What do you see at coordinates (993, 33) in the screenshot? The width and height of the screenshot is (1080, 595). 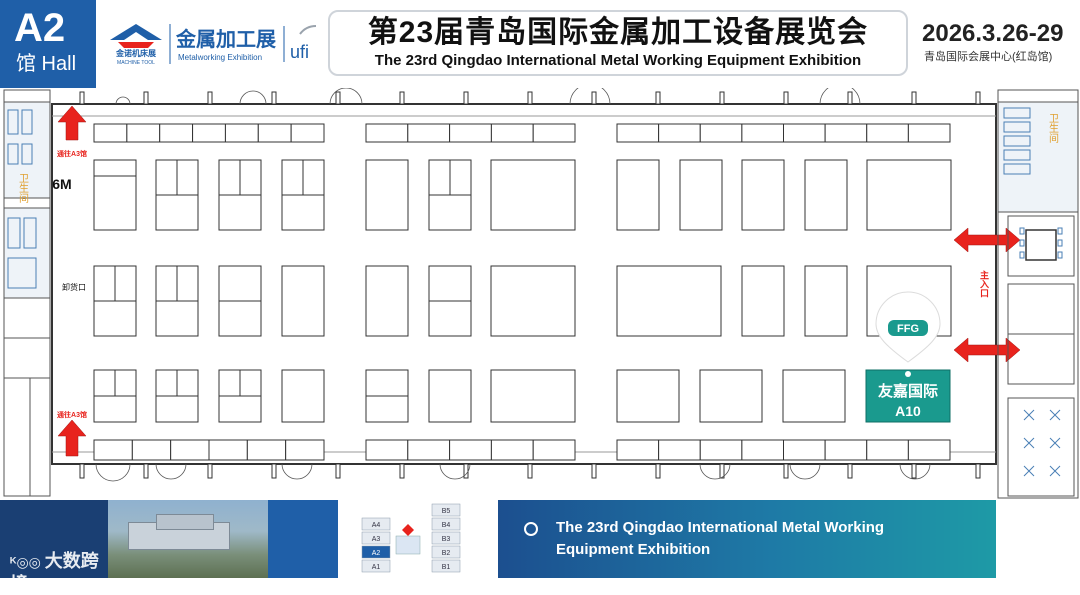 I see `event-date: 2026.3.26-29` at bounding box center [993, 33].